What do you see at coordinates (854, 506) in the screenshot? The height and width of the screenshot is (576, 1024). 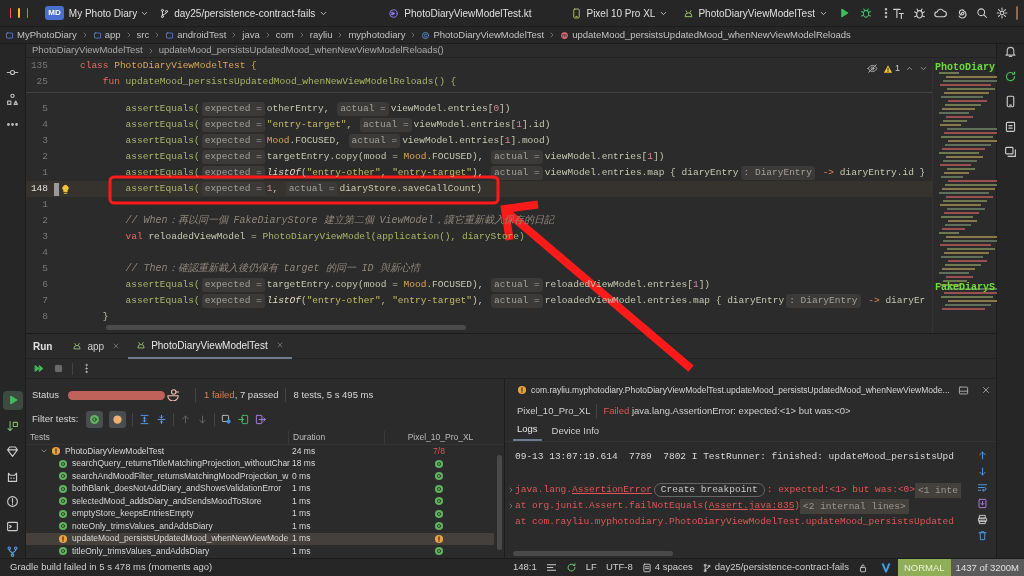 I see `folded-lines: <2 internal lines>` at bounding box center [854, 506].